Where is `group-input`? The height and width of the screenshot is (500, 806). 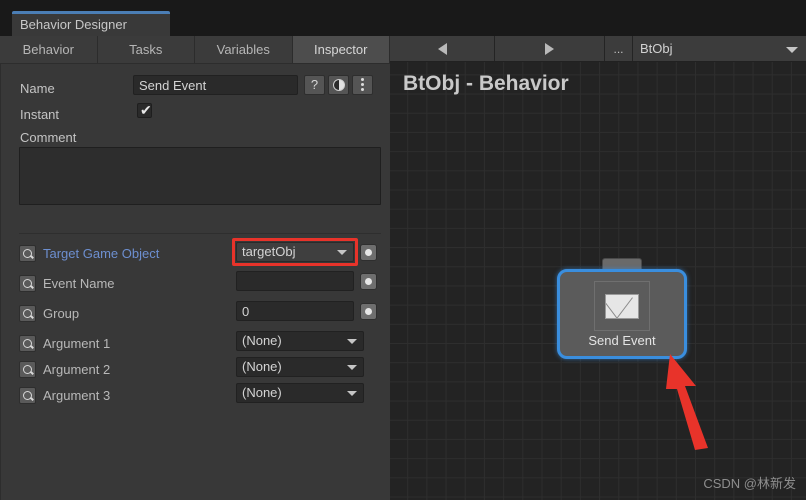
group-input is located at coordinates (295, 311).